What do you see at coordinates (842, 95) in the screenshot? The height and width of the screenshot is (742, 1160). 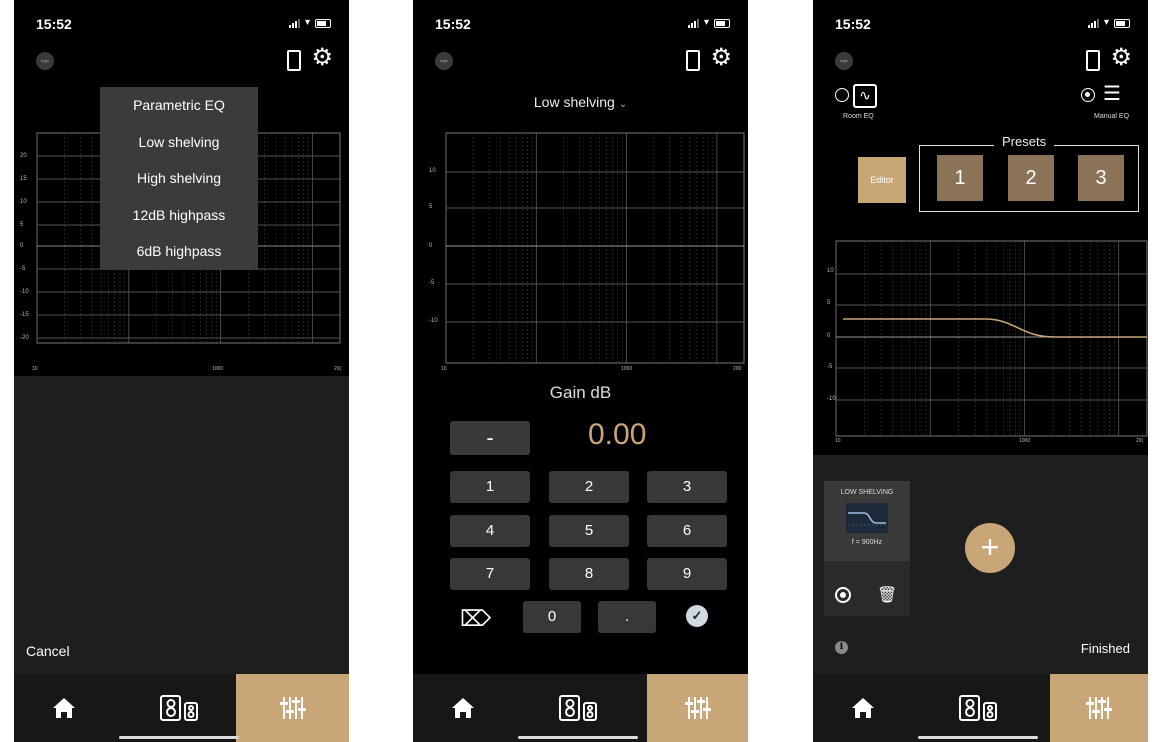 I see `room-eq-radio` at bounding box center [842, 95].